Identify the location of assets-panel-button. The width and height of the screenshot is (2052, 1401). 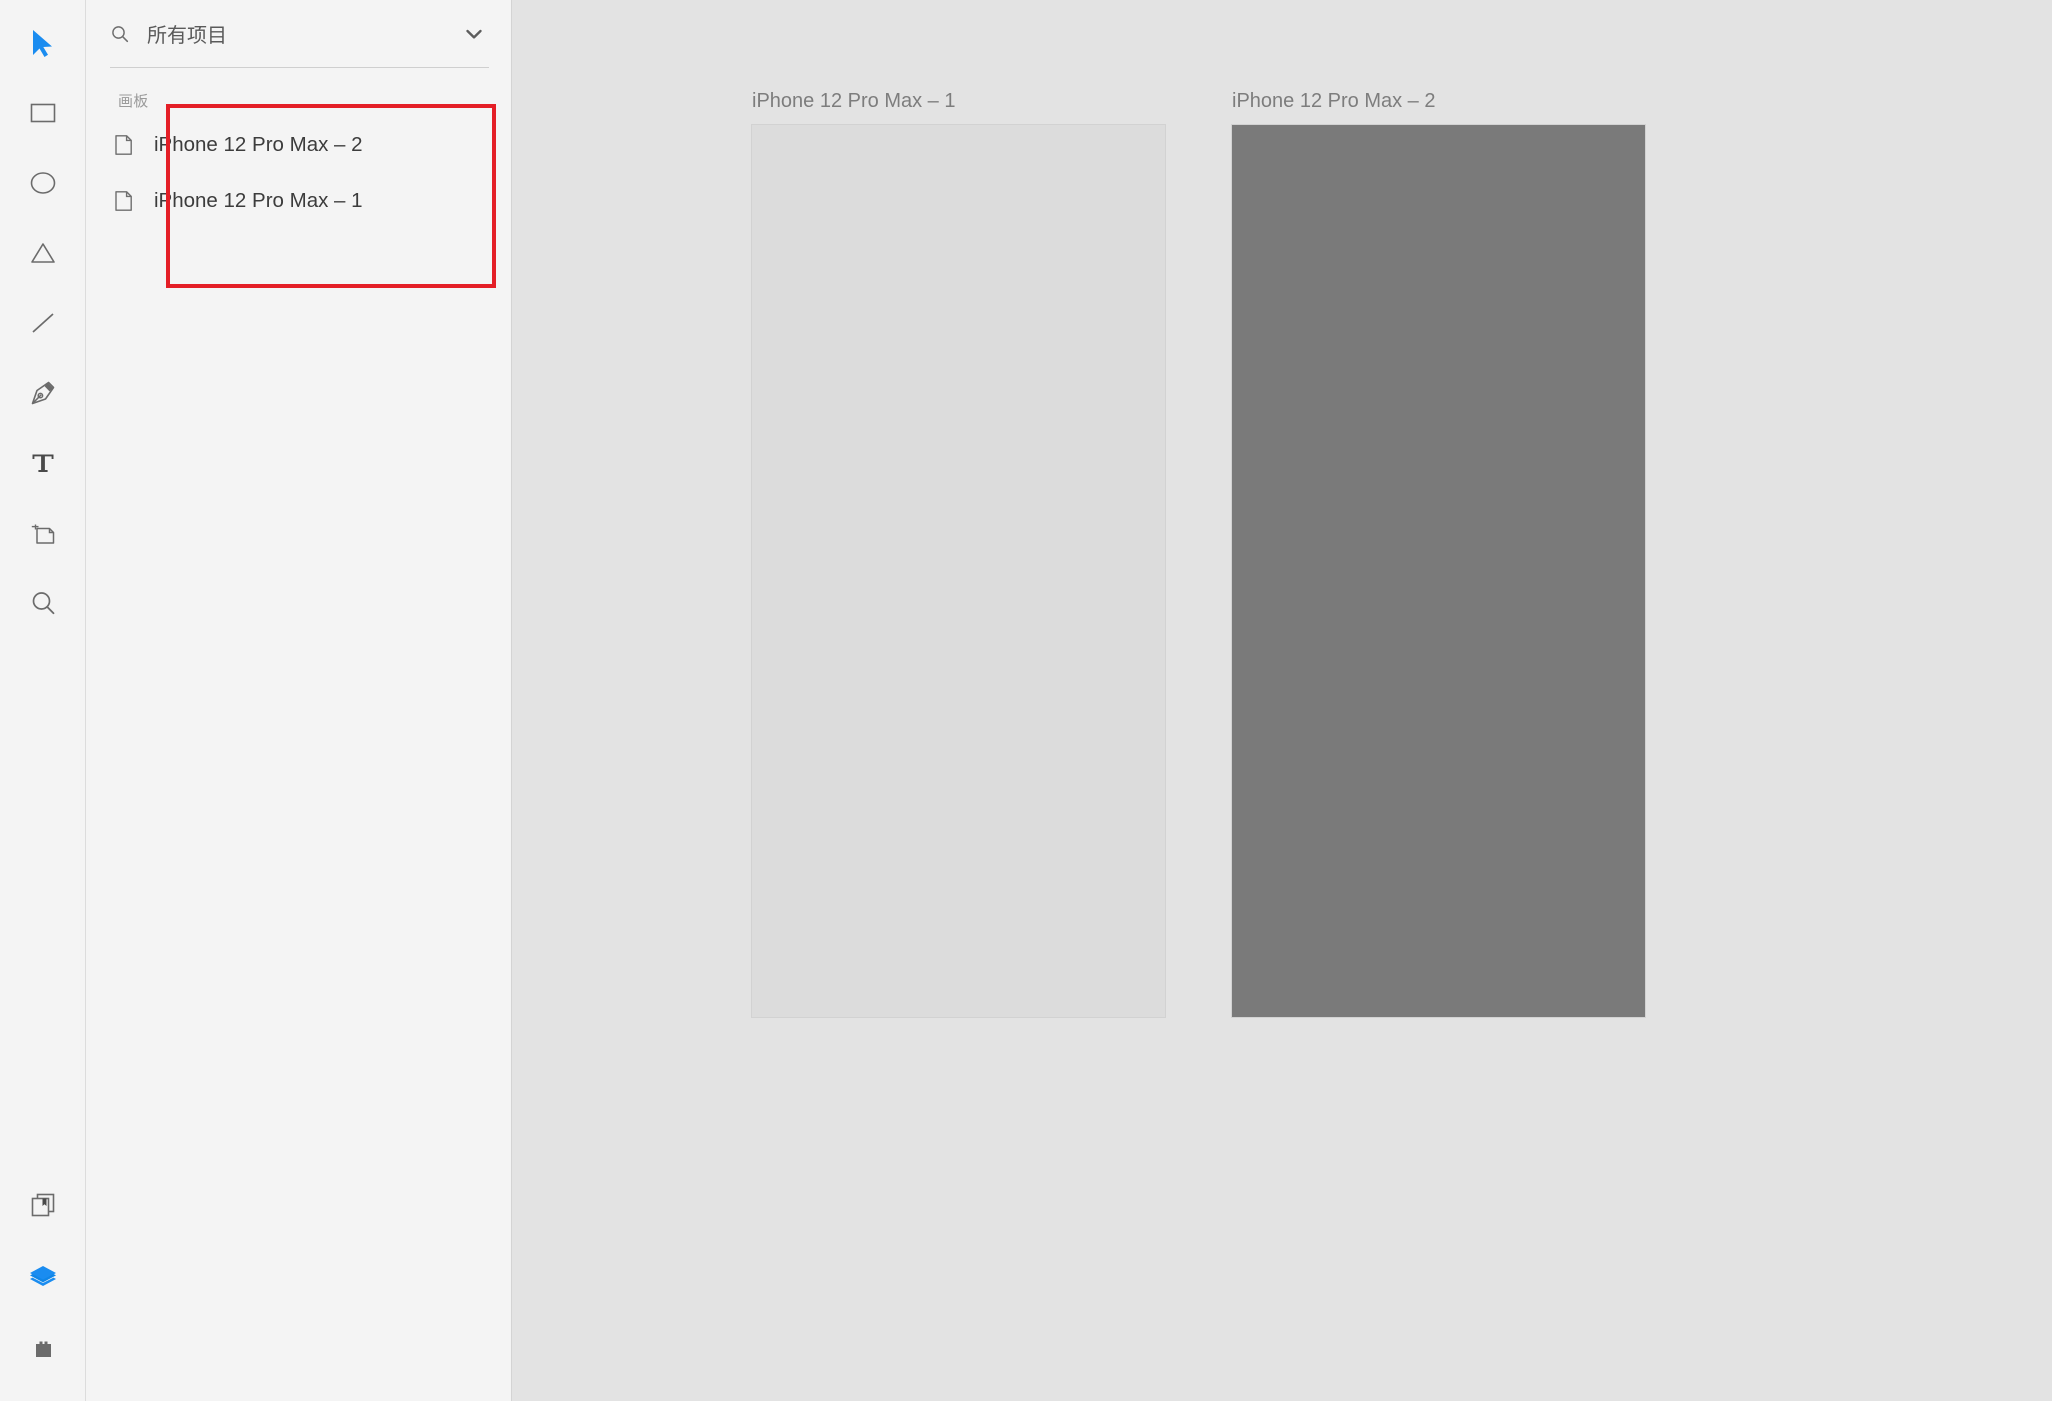
(43, 1207).